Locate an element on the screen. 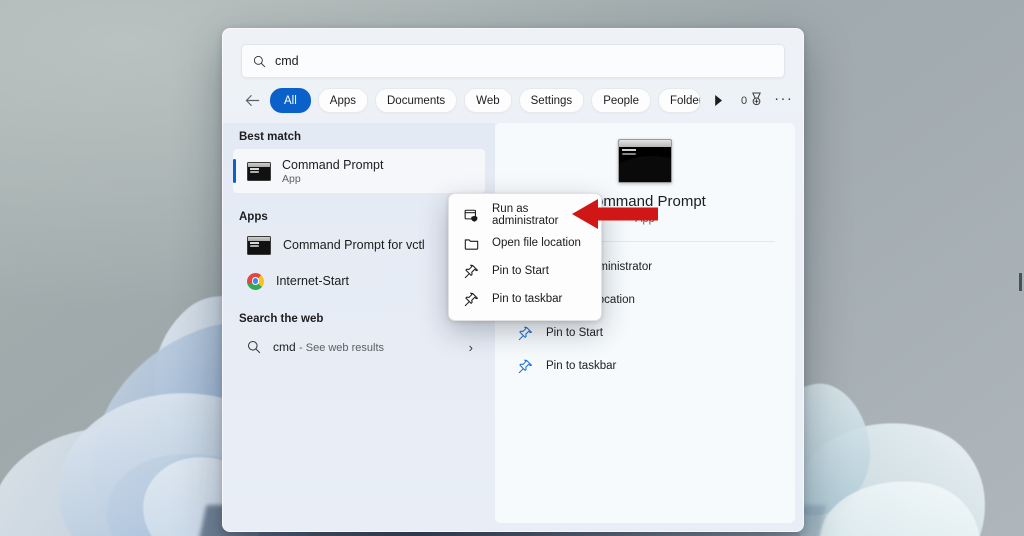 This screenshot has height=536, width=1024. context-menu-item-label: Open file location is located at coordinates (536, 243).